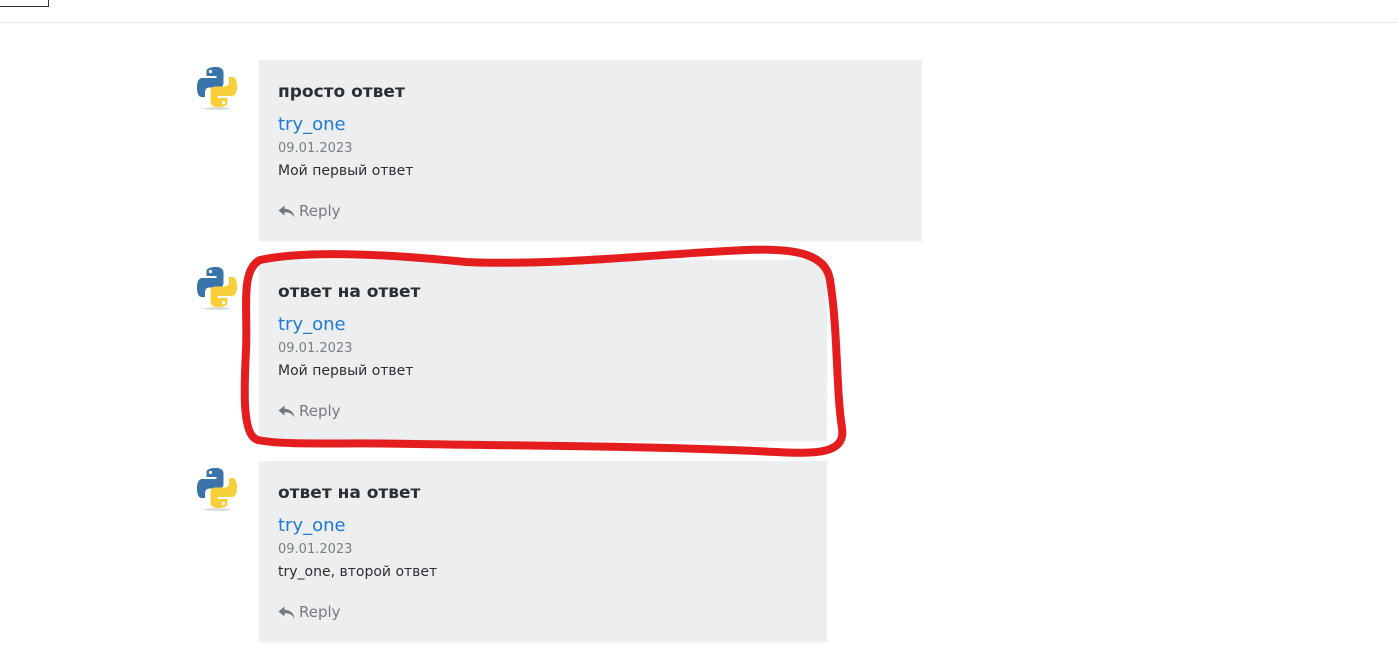  What do you see at coordinates (699, 11) in the screenshot?
I see `top-navigation-bar` at bounding box center [699, 11].